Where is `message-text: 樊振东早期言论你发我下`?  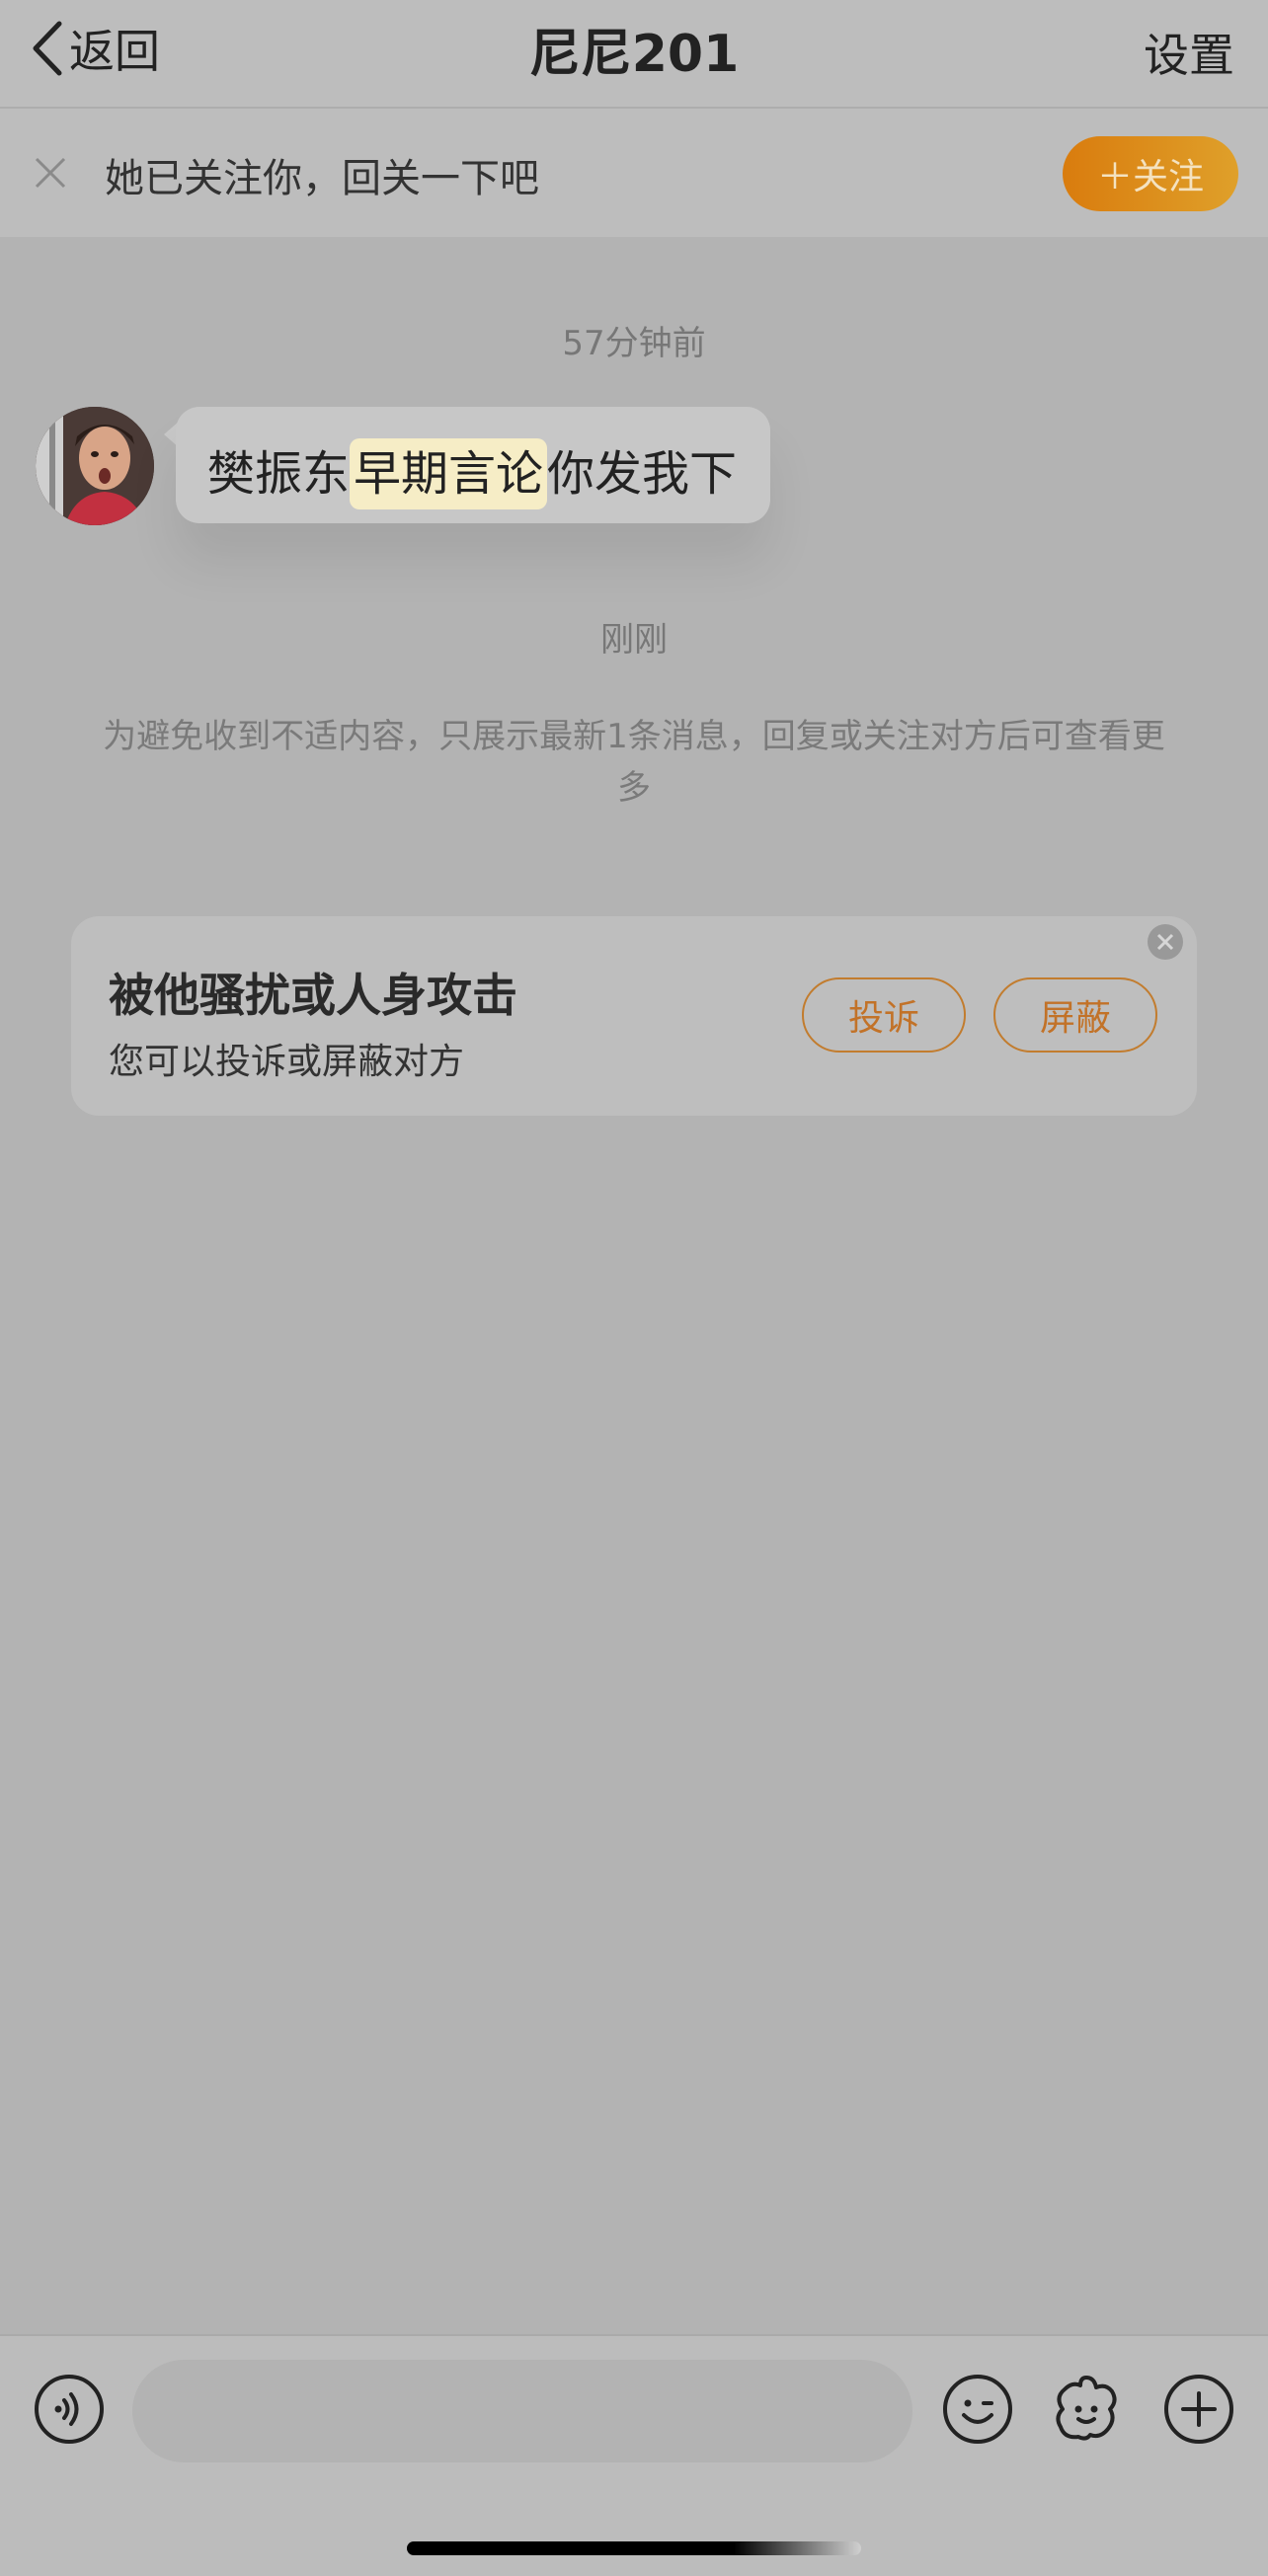
message-text: 樊振东早期言论你发我下 is located at coordinates (472, 471).